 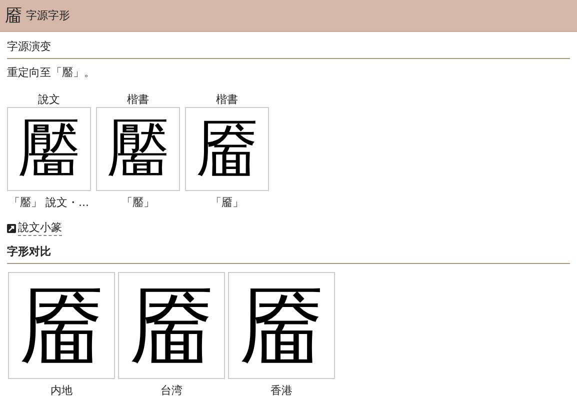 I want to click on character-icon: 靥, so click(x=13, y=15).